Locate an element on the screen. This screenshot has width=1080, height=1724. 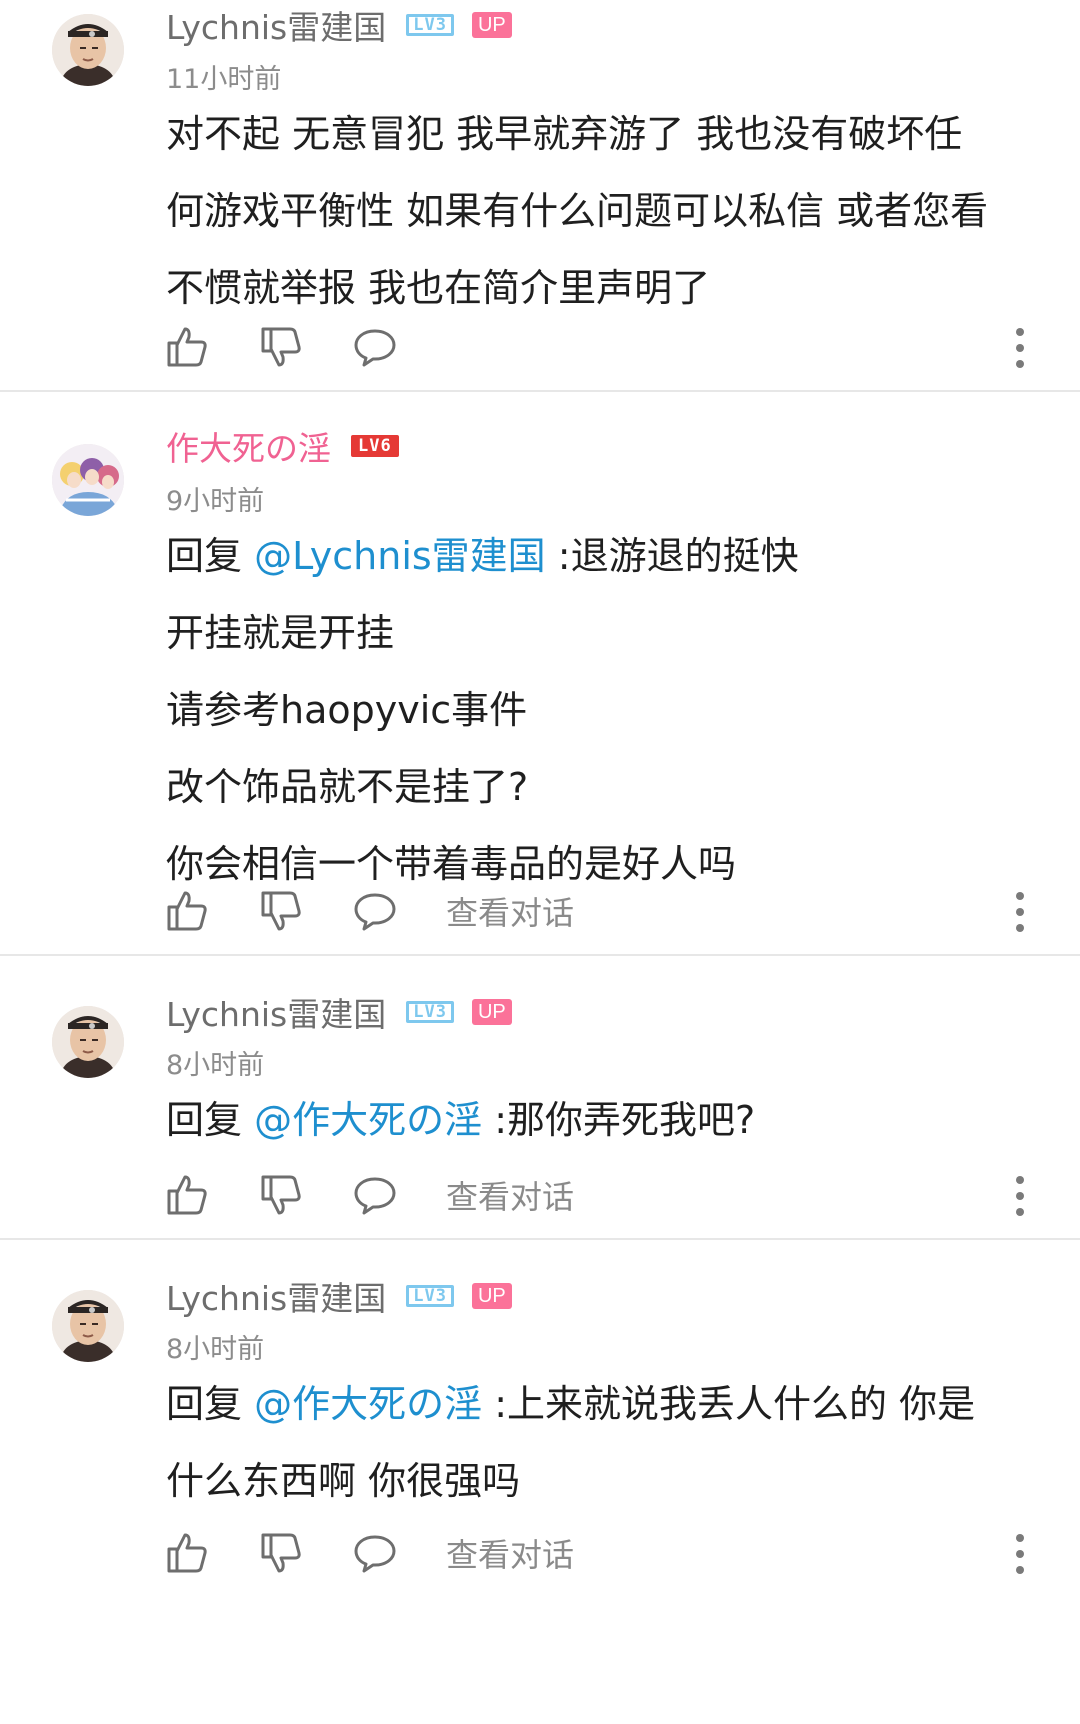
comment-line: 对不起 无意冒犯 我早就弃游了 我也没有破坏任 is located at coordinates (564, 134).